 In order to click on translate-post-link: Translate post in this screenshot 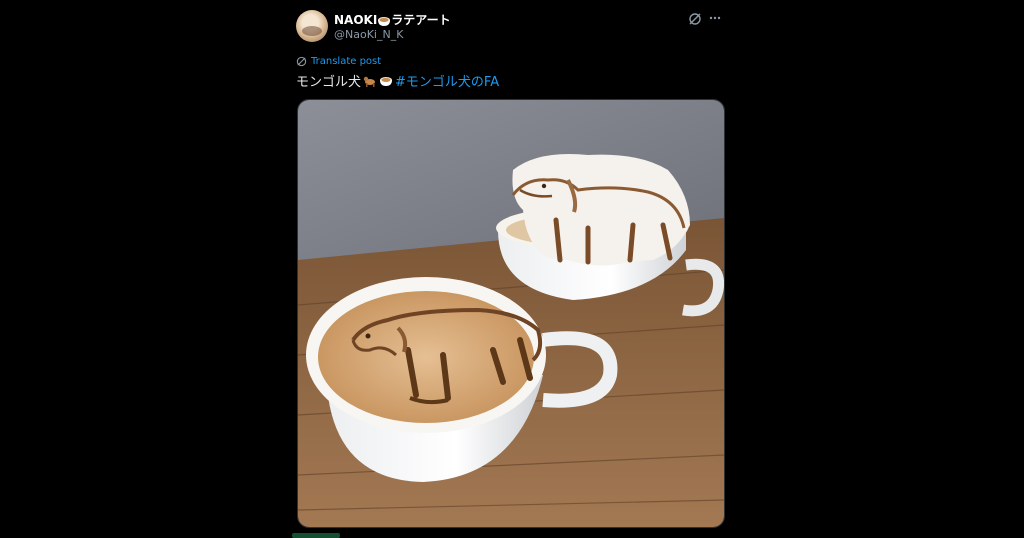, I will do `click(338, 61)`.